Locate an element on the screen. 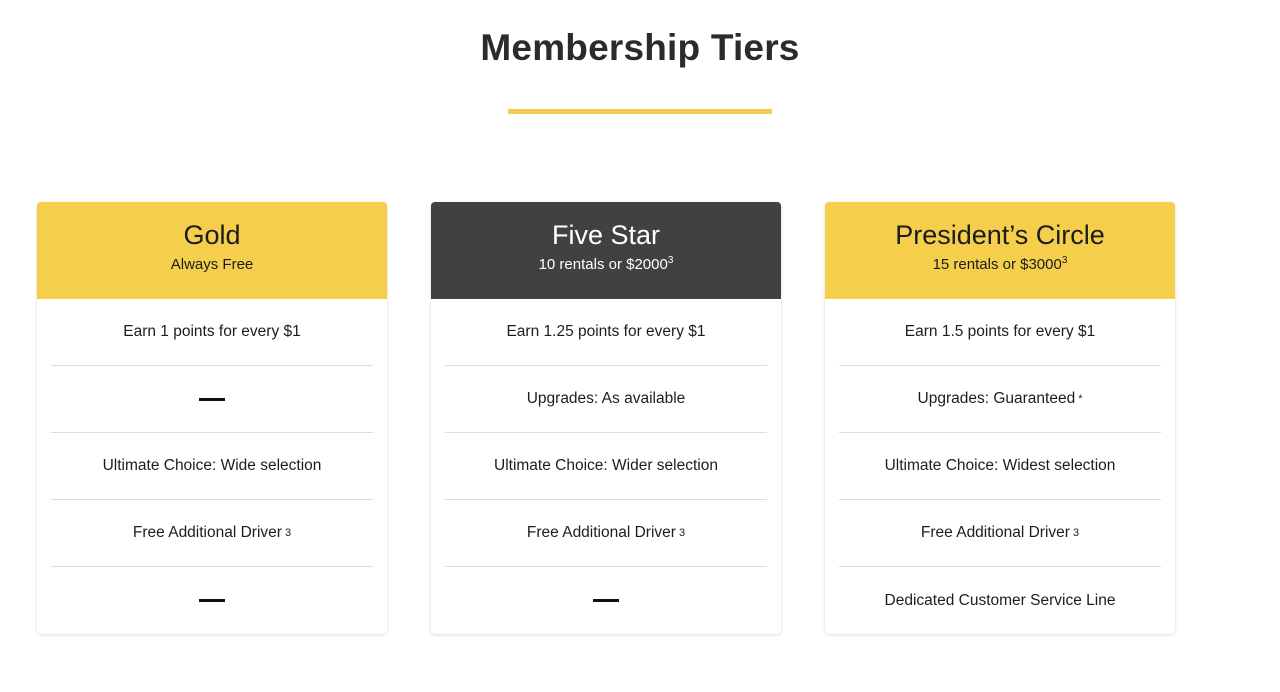 The image size is (1280, 692). tier-feature-label: Ultimate Choice: Wider selection is located at coordinates (606, 466).